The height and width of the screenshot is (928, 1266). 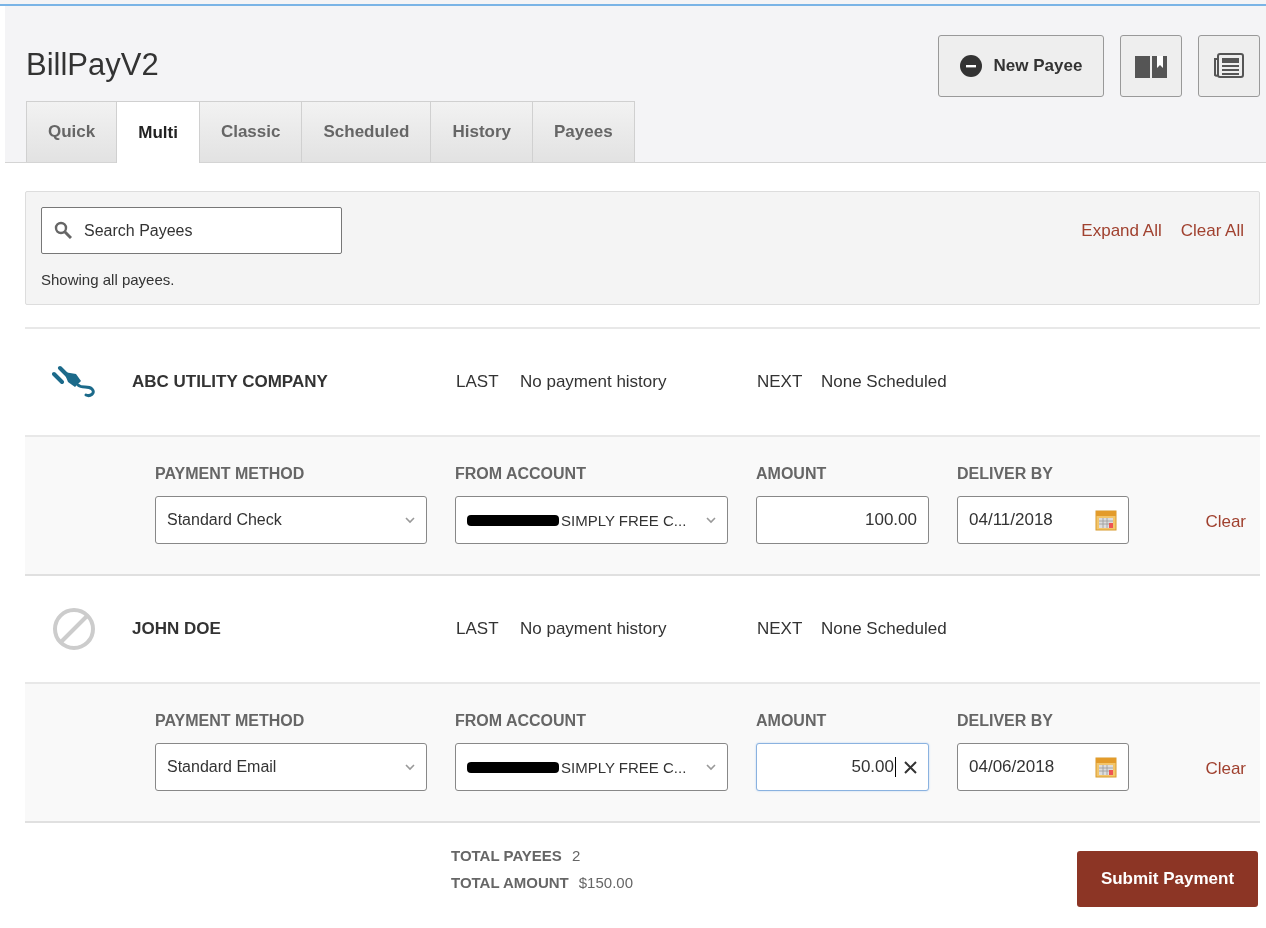 I want to click on payment-method-dropdown: Standard Check, so click(x=291, y=520).